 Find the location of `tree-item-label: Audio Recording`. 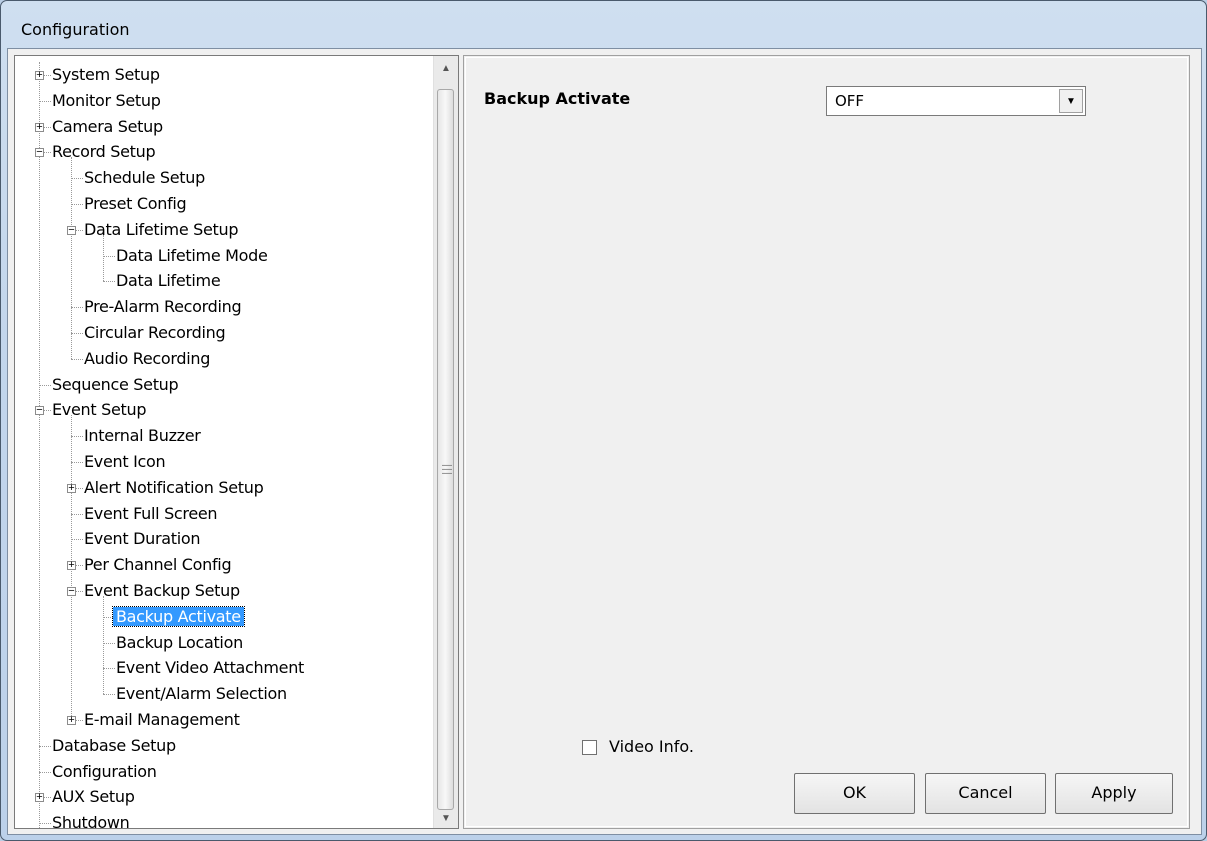

tree-item-label: Audio Recording is located at coordinates (147, 358).